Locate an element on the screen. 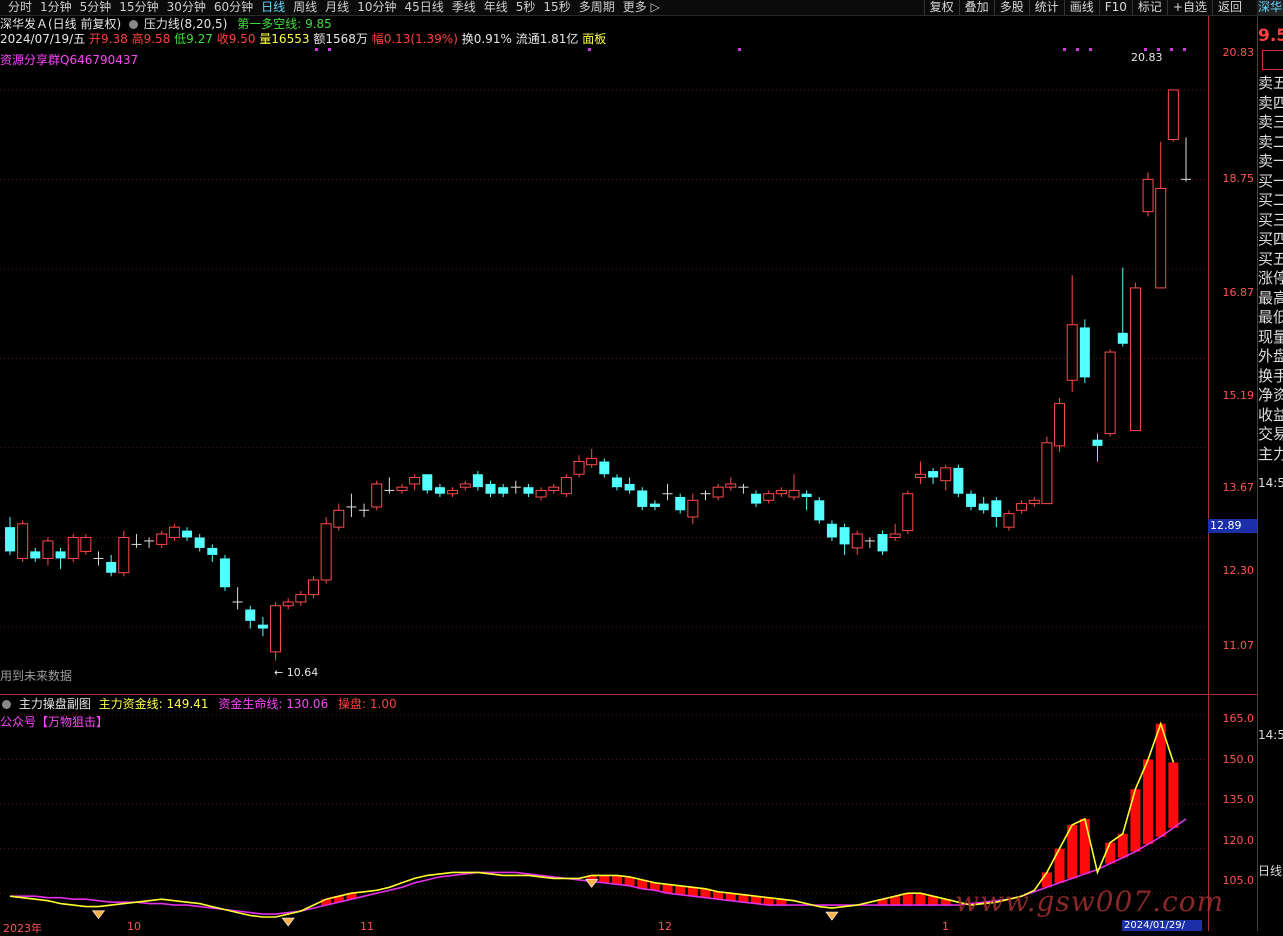 This screenshot has width=1283, height=936. ytick: 18.75 is located at coordinates (1238, 178).